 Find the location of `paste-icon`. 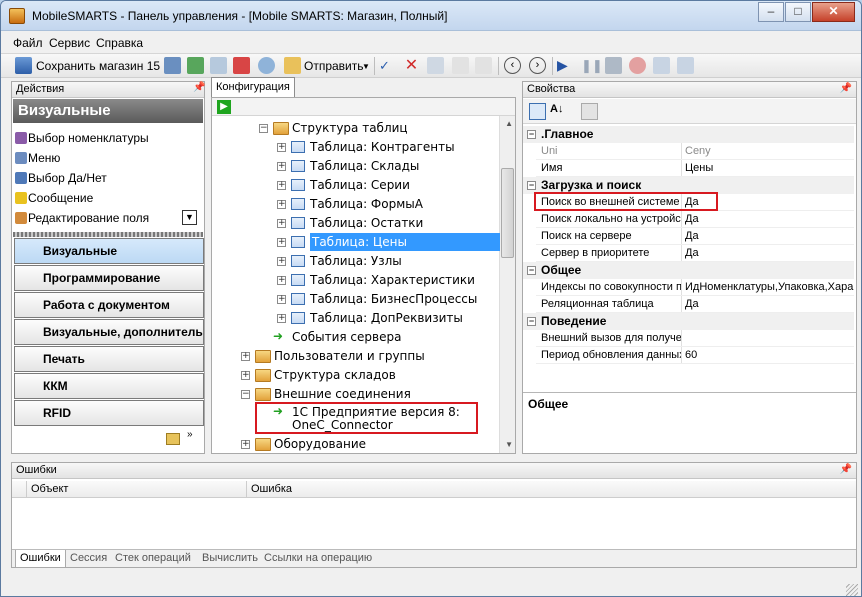

paste-icon is located at coordinates (483, 65).